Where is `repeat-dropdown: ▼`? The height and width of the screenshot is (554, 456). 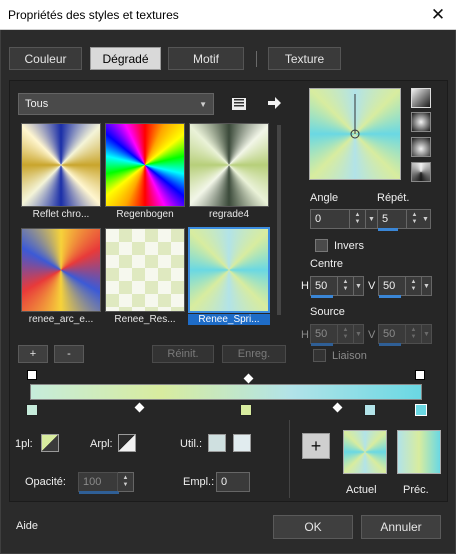
repeat-dropdown: ▼ is located at coordinates (426, 219).